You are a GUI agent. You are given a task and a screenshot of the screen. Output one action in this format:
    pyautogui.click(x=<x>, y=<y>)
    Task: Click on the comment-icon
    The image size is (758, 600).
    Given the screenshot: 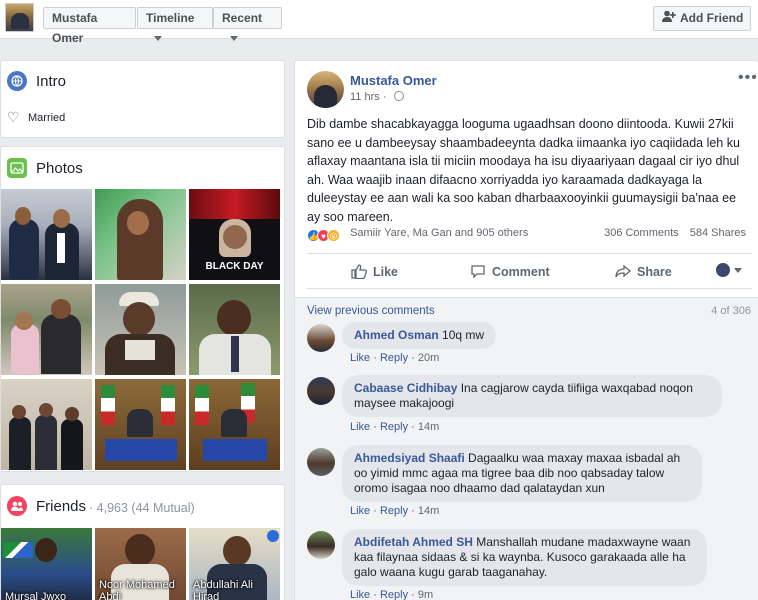 What is the action you would take?
    pyautogui.click(x=478, y=272)
    